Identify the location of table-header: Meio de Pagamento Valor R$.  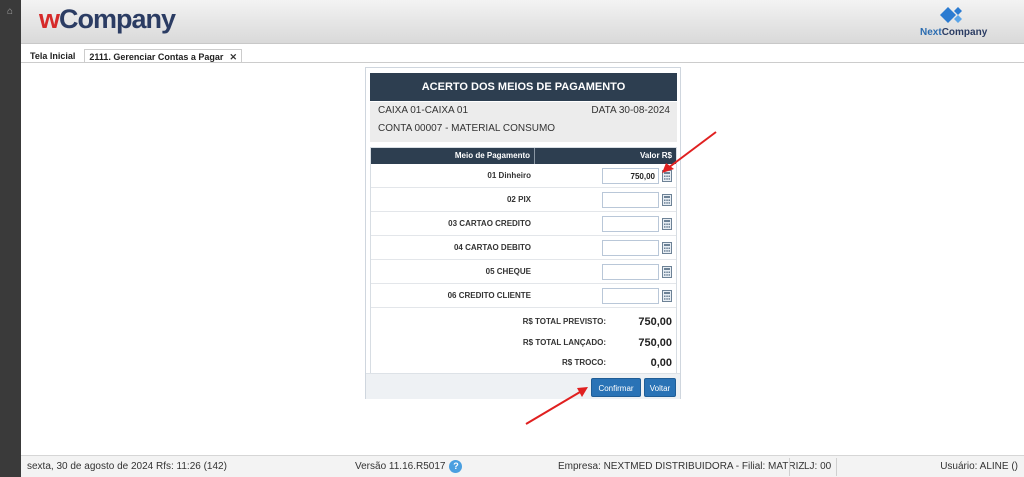
(523, 156).